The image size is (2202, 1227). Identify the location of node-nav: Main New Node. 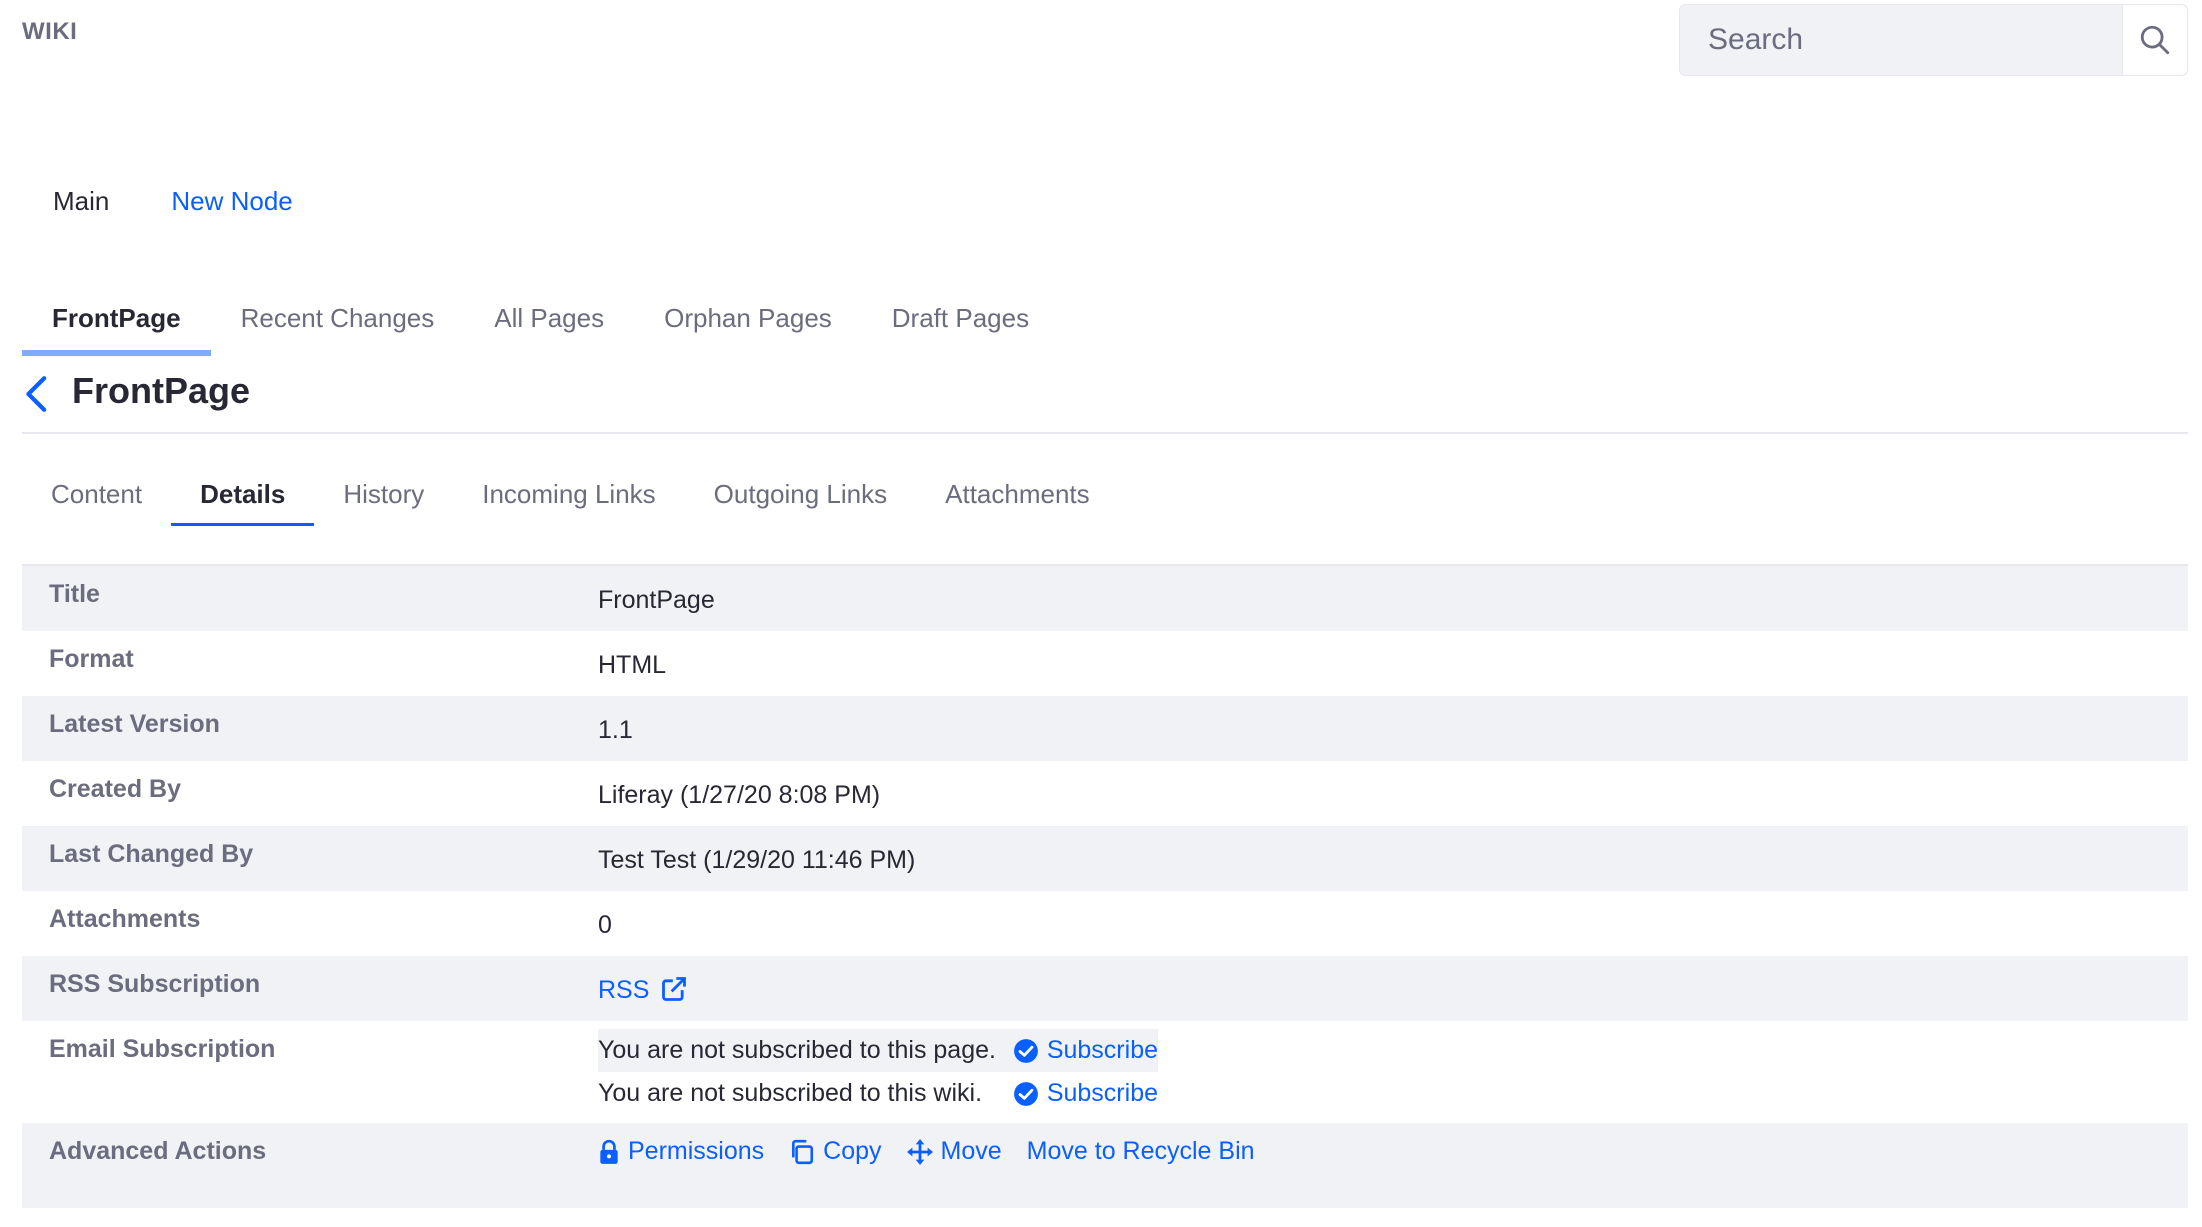
(173, 201).